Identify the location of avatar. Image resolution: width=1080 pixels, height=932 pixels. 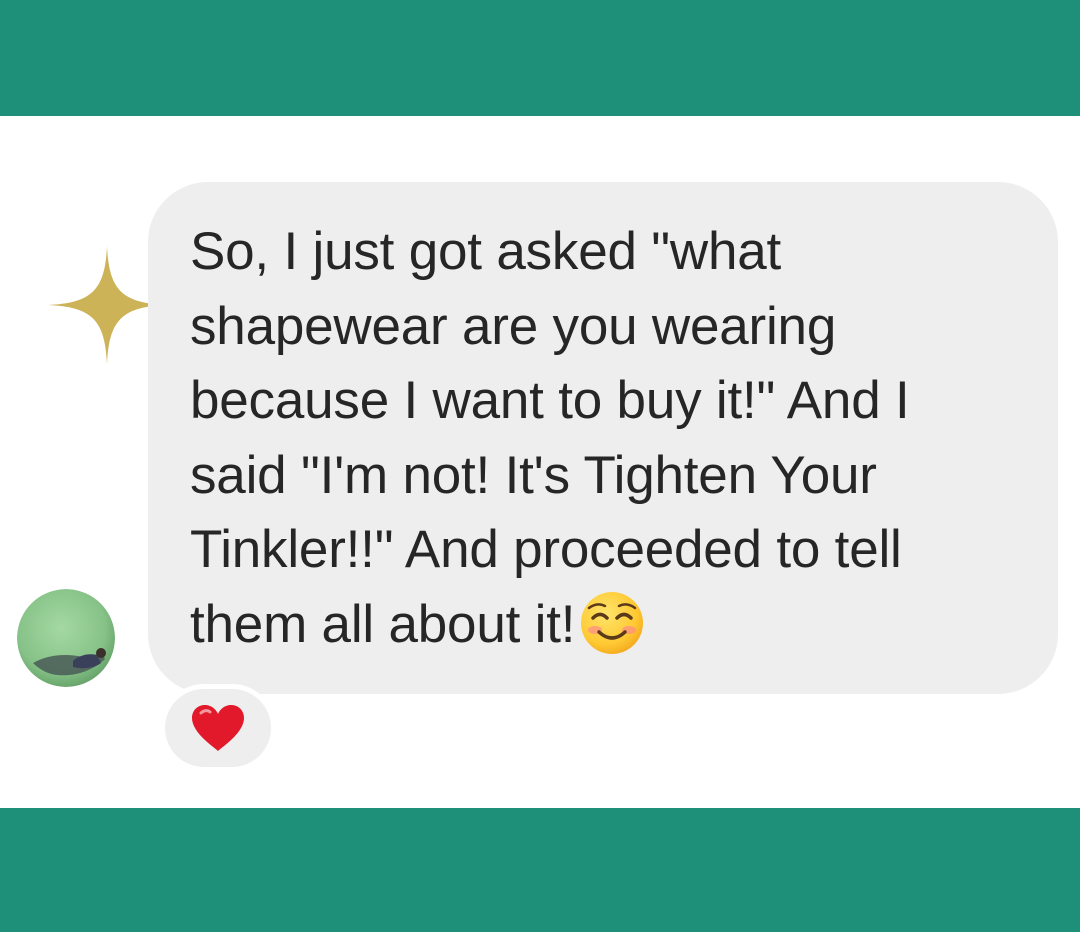
(66, 638).